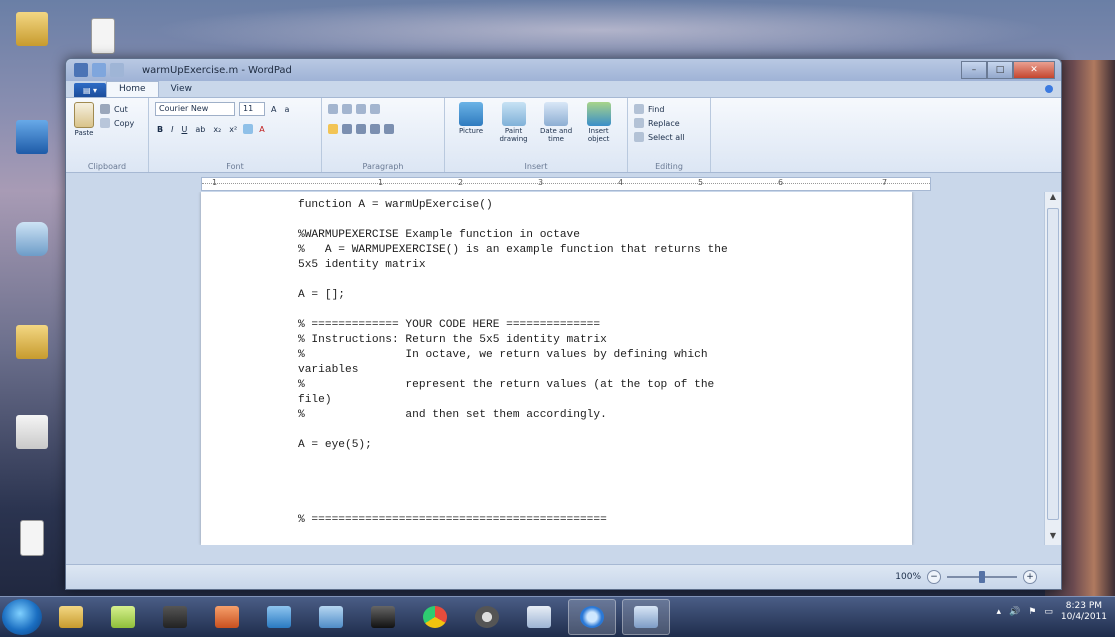 This screenshot has width=1115, height=637. What do you see at coordinates (175, 617) in the screenshot?
I see `taskbar-media` at bounding box center [175, 617].